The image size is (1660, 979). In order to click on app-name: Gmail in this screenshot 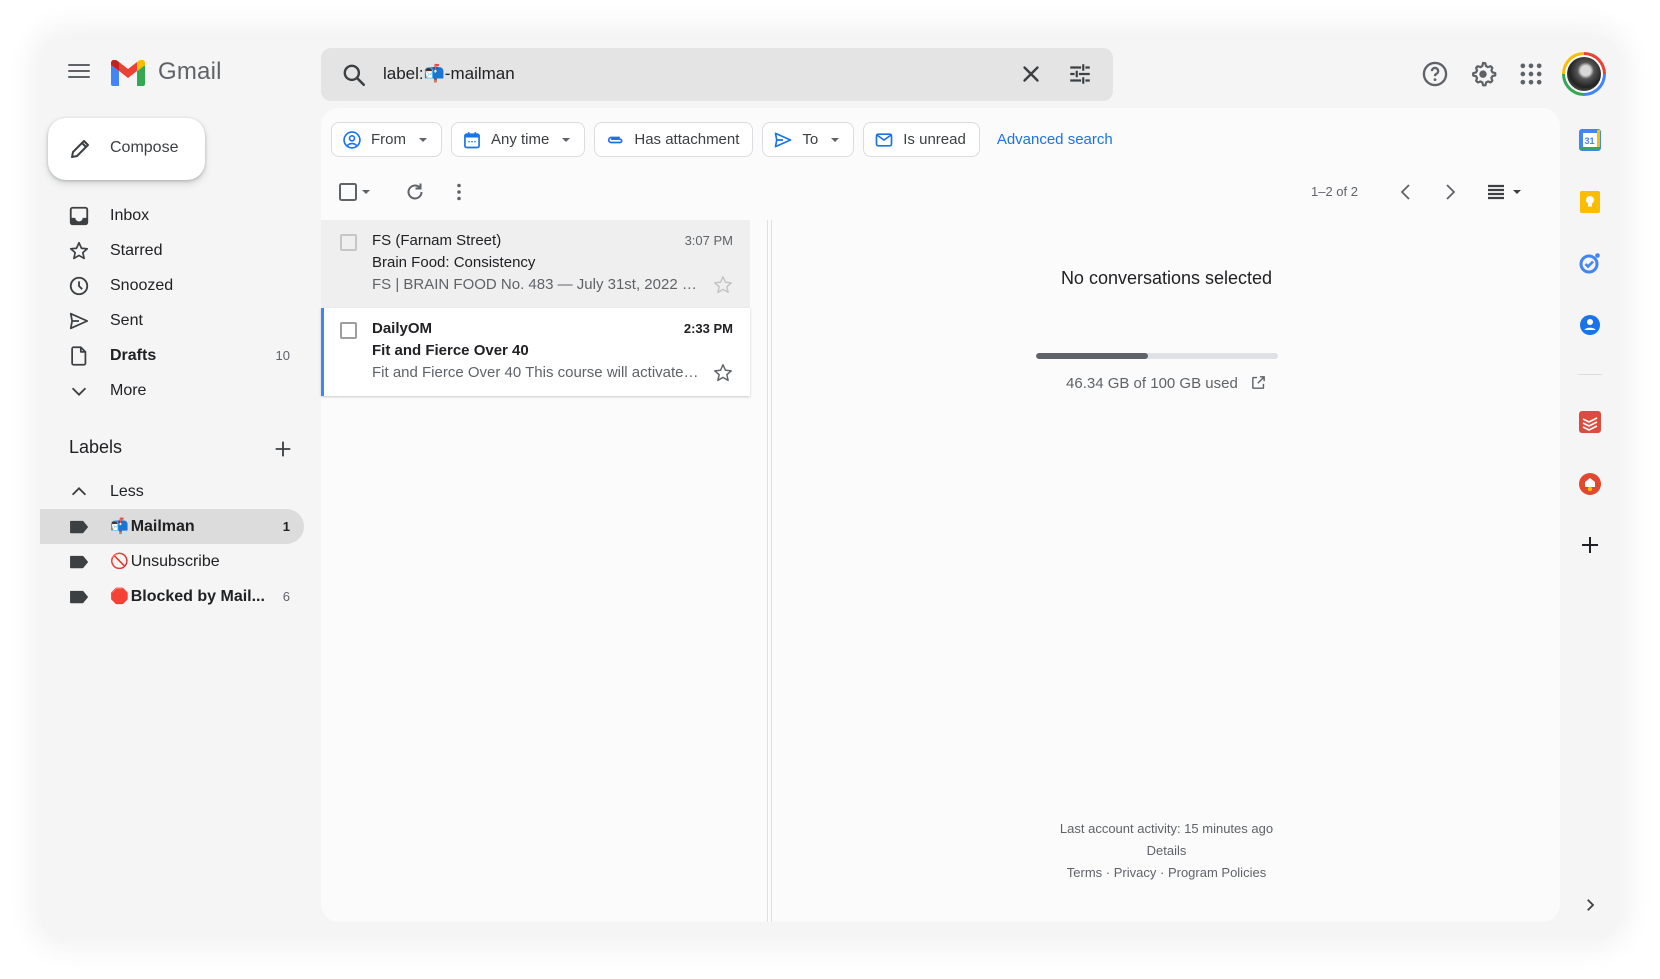, I will do `click(190, 71)`.